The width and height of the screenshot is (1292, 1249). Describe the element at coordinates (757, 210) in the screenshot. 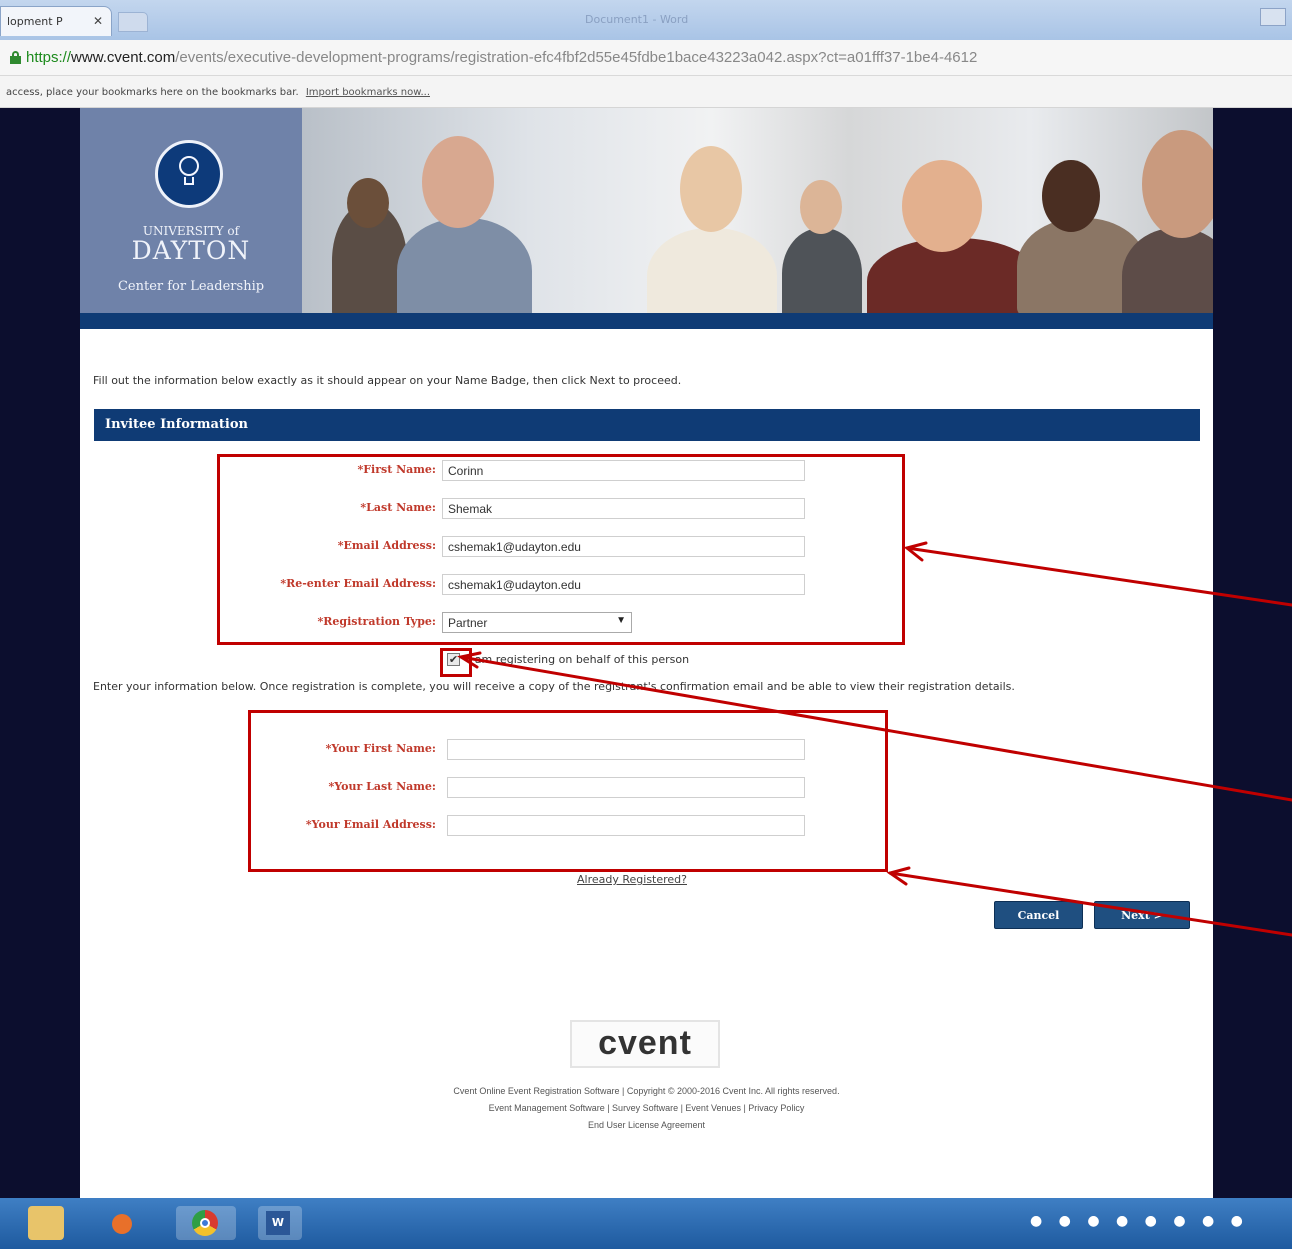

I see `banner-photo` at that location.